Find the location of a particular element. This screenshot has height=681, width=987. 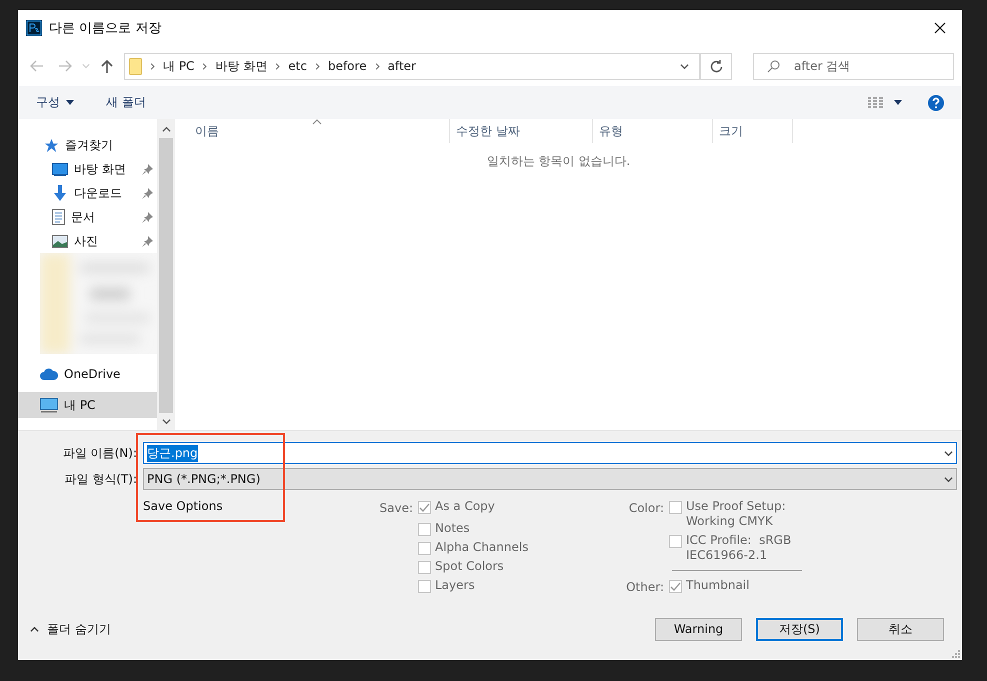

new-folder-button: 새 폴더 is located at coordinates (126, 102).